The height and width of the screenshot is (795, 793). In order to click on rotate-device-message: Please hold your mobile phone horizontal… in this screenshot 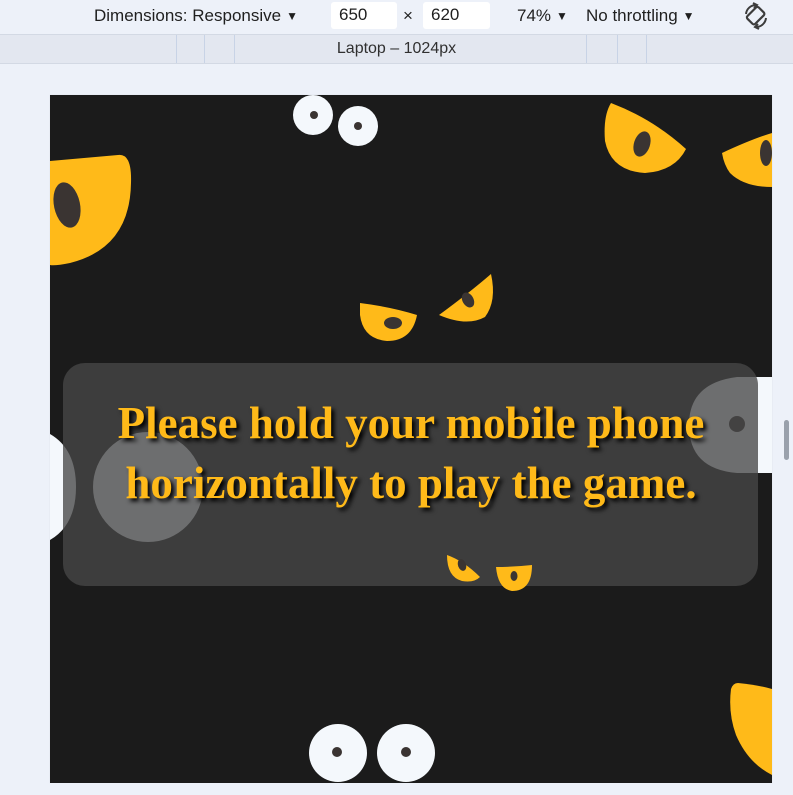, I will do `click(411, 453)`.